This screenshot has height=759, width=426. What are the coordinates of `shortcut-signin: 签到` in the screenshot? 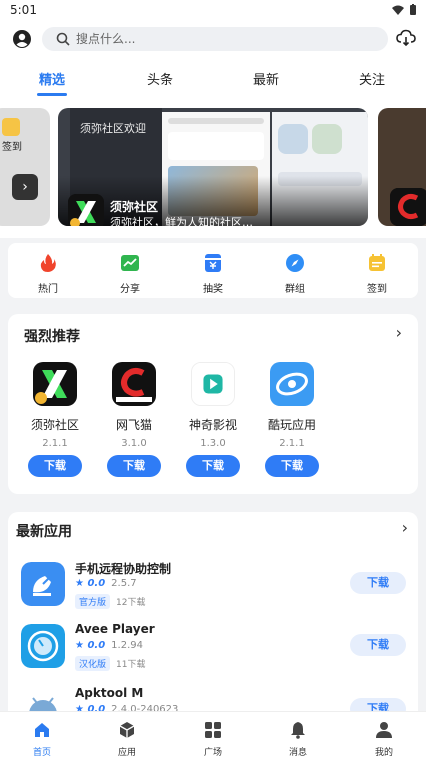 It's located at (377, 274).